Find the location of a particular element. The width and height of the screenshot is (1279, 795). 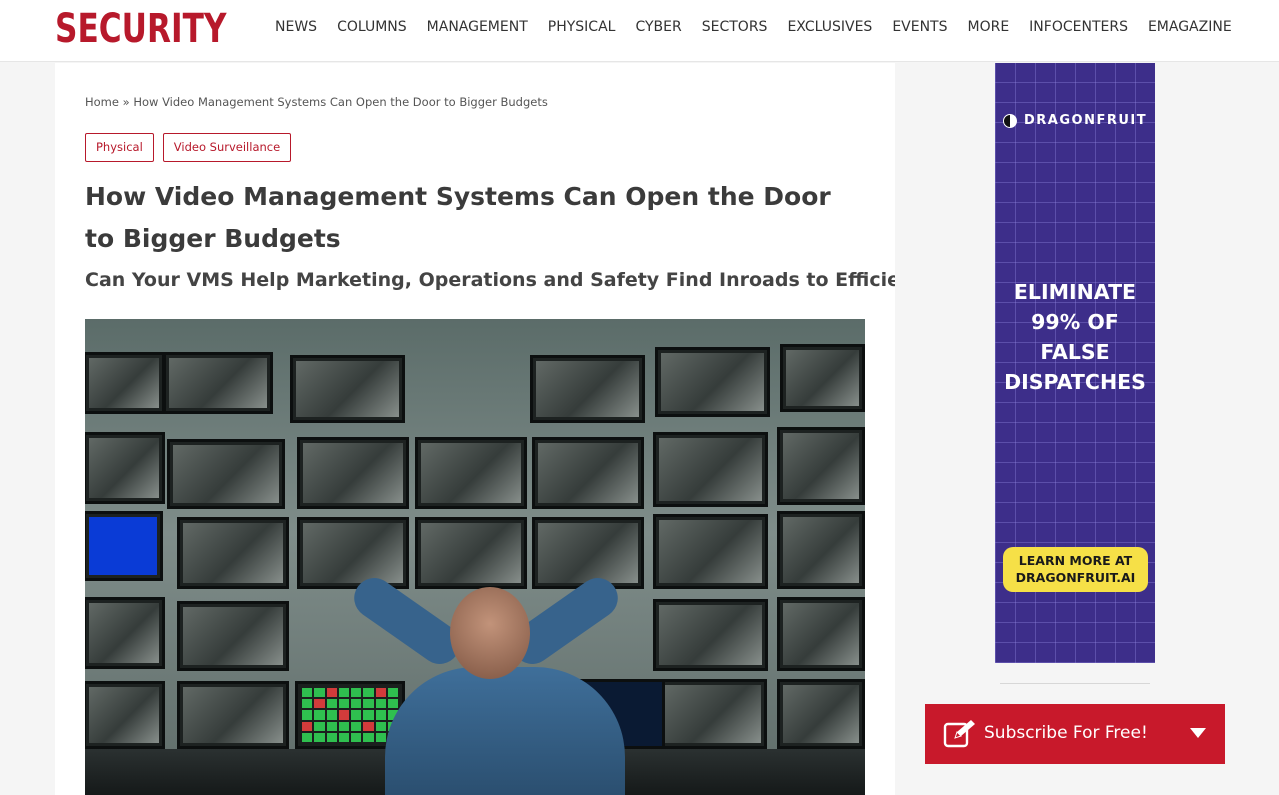

nav-item-management: MANAGEMENT is located at coordinates (477, 29).